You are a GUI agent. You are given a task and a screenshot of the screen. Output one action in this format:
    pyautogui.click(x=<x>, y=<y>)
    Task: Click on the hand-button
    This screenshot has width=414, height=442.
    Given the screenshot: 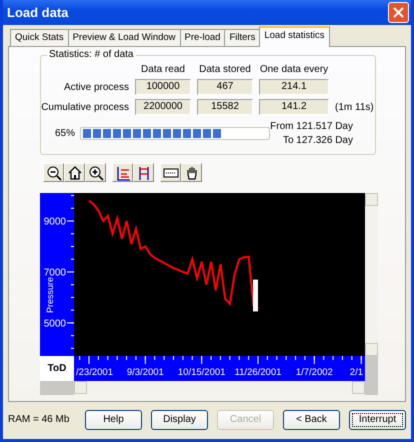 What is the action you would take?
    pyautogui.click(x=191, y=172)
    